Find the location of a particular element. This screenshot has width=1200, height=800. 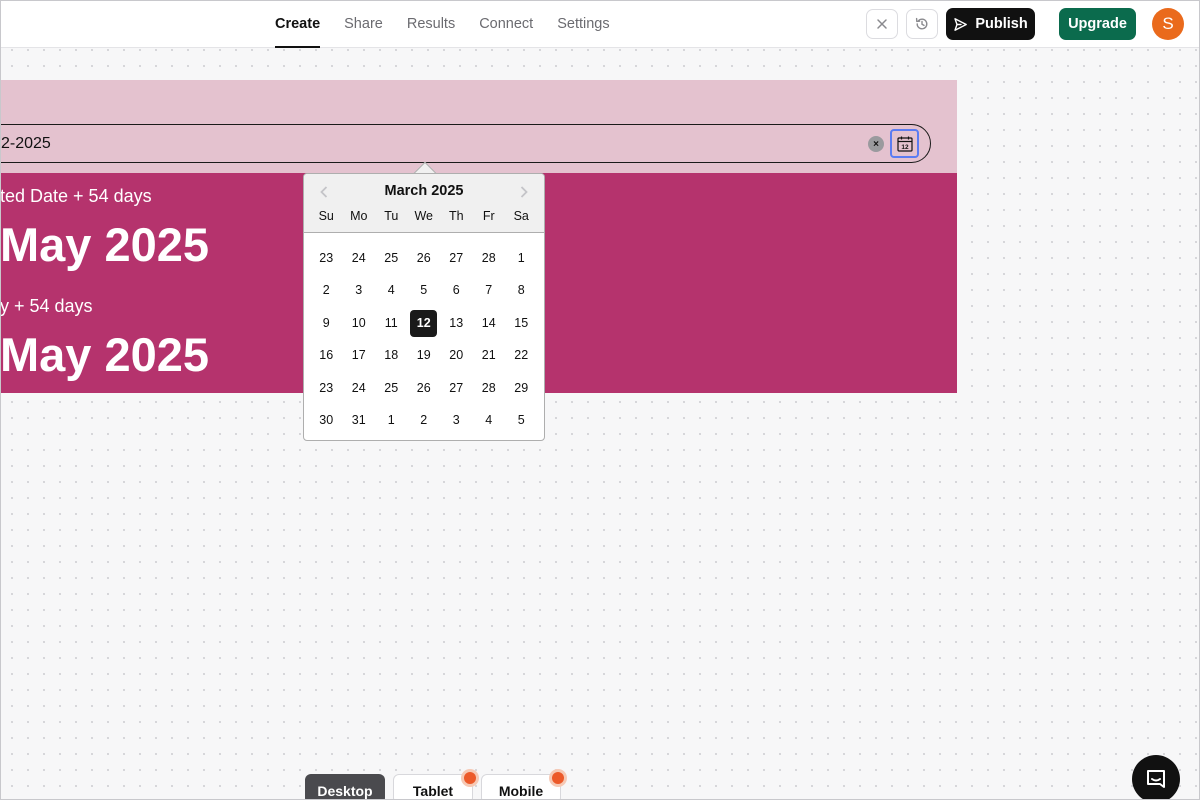

datepicker-day: 11 is located at coordinates (391, 323).